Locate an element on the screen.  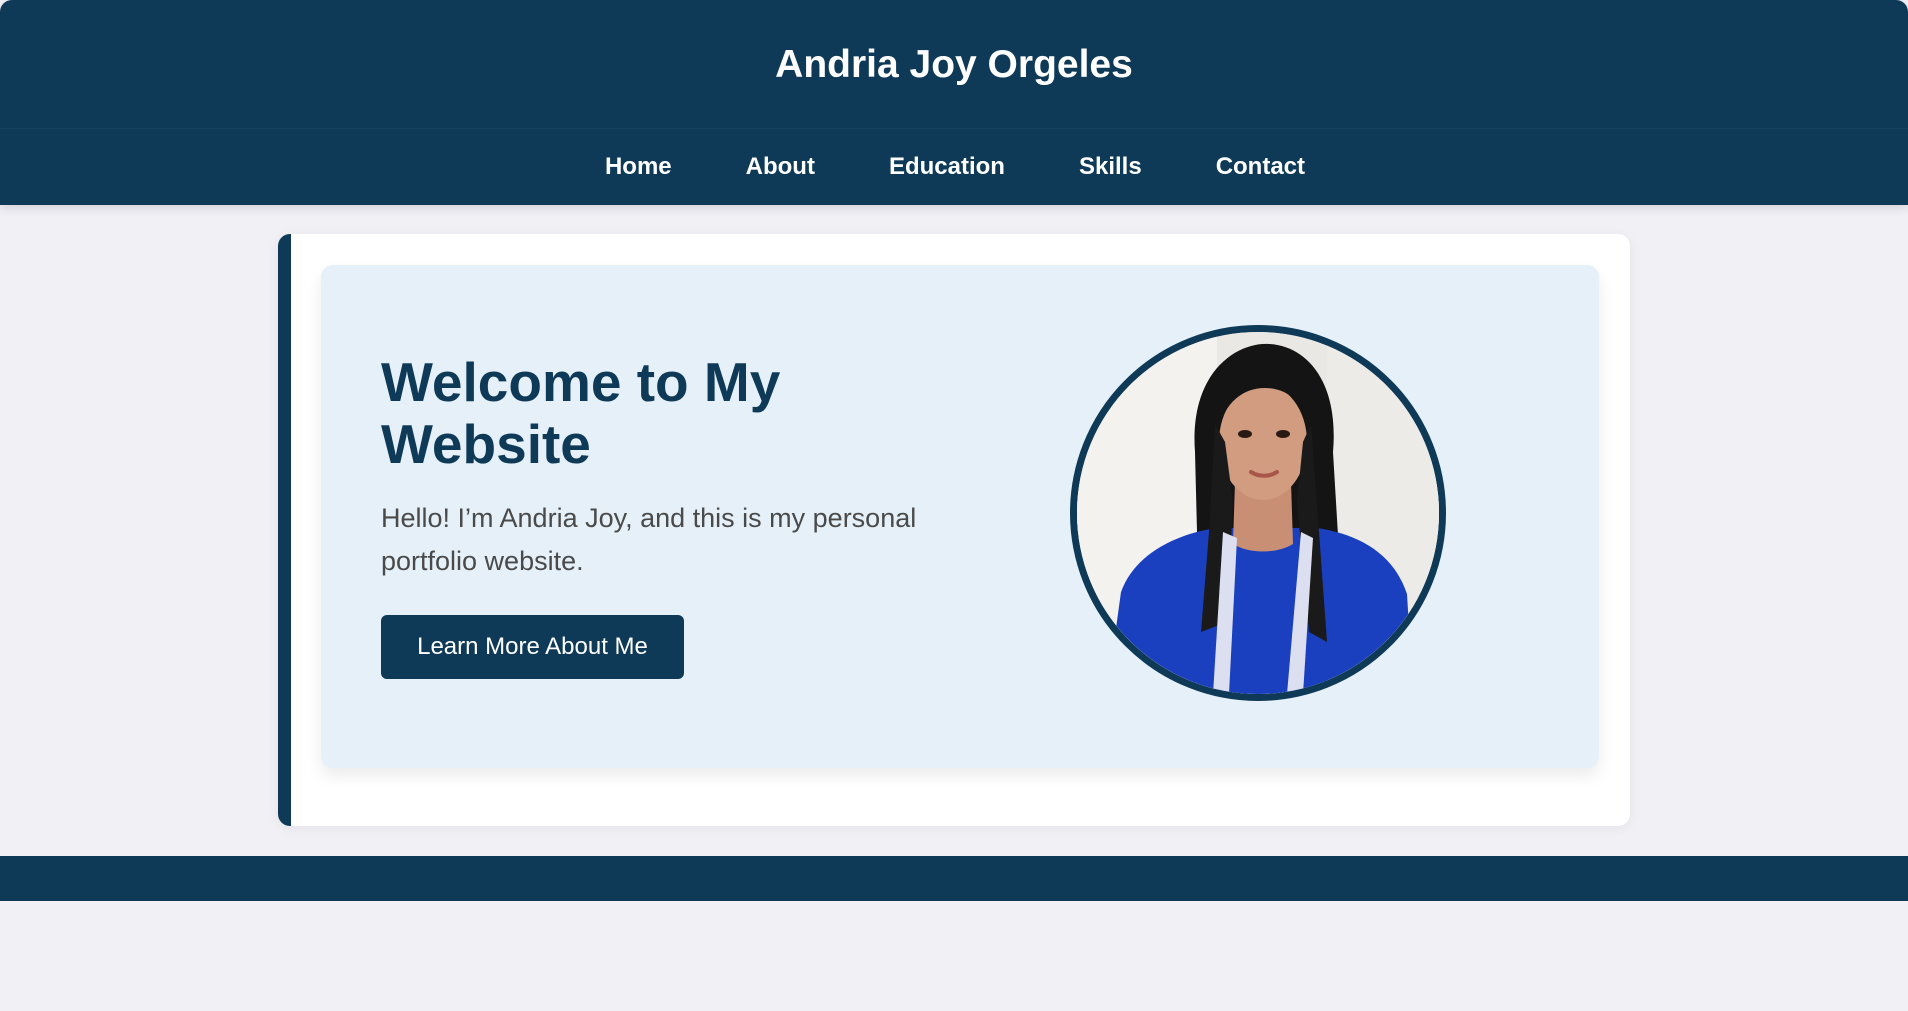
profile-photo-illustration is located at coordinates (1258, 513).